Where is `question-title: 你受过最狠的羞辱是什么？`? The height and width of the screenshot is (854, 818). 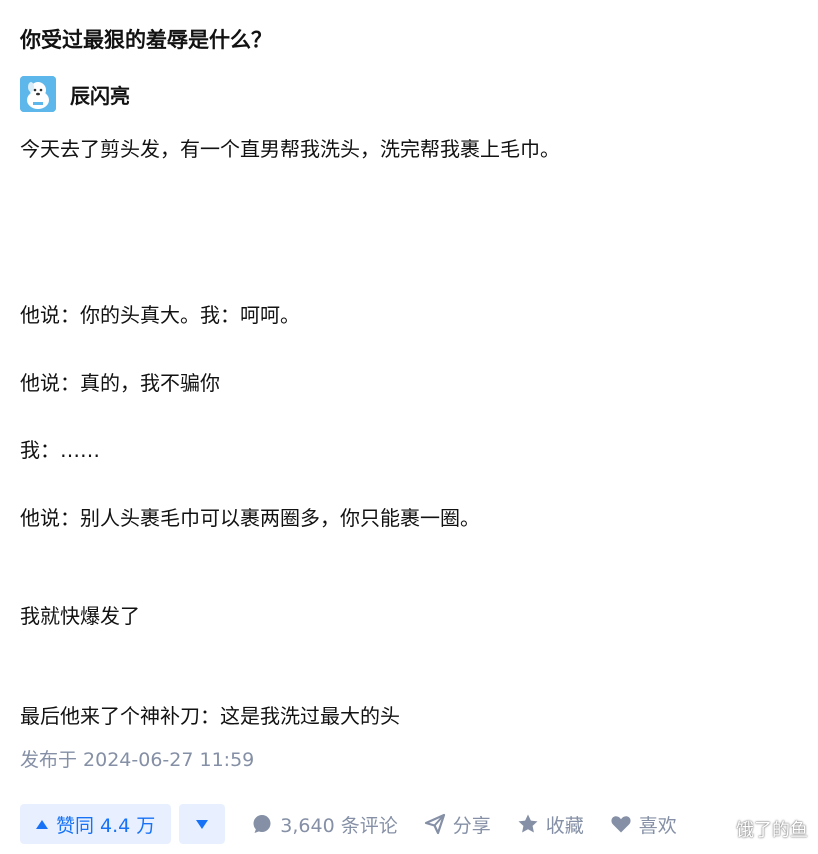 question-title: 你受过最狠的羞辱是什么？ is located at coordinates (146, 40).